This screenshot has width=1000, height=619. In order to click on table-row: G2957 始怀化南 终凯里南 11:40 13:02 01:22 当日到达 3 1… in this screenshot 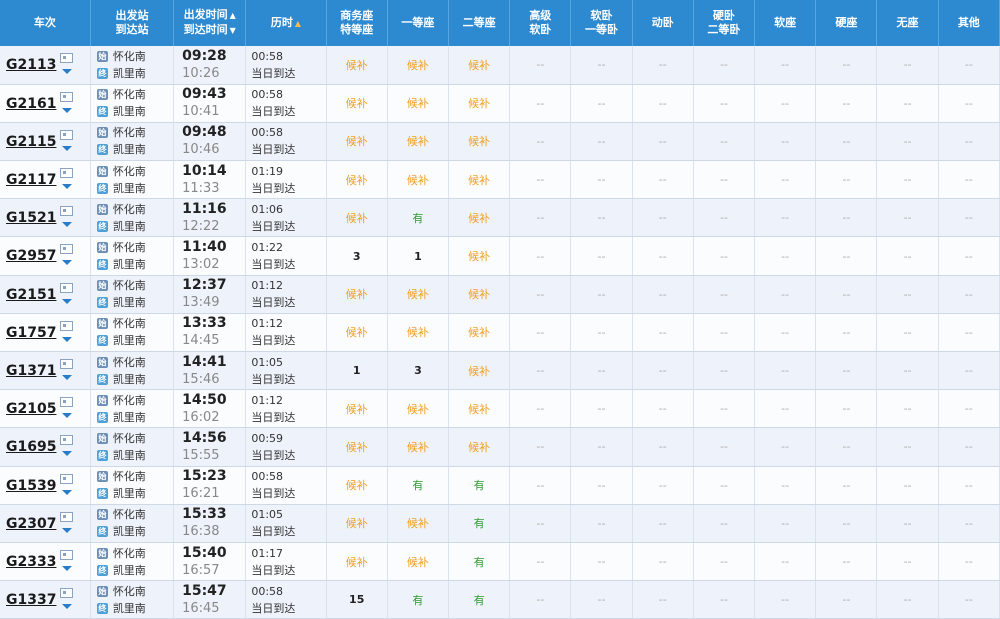, I will do `click(500, 256)`.